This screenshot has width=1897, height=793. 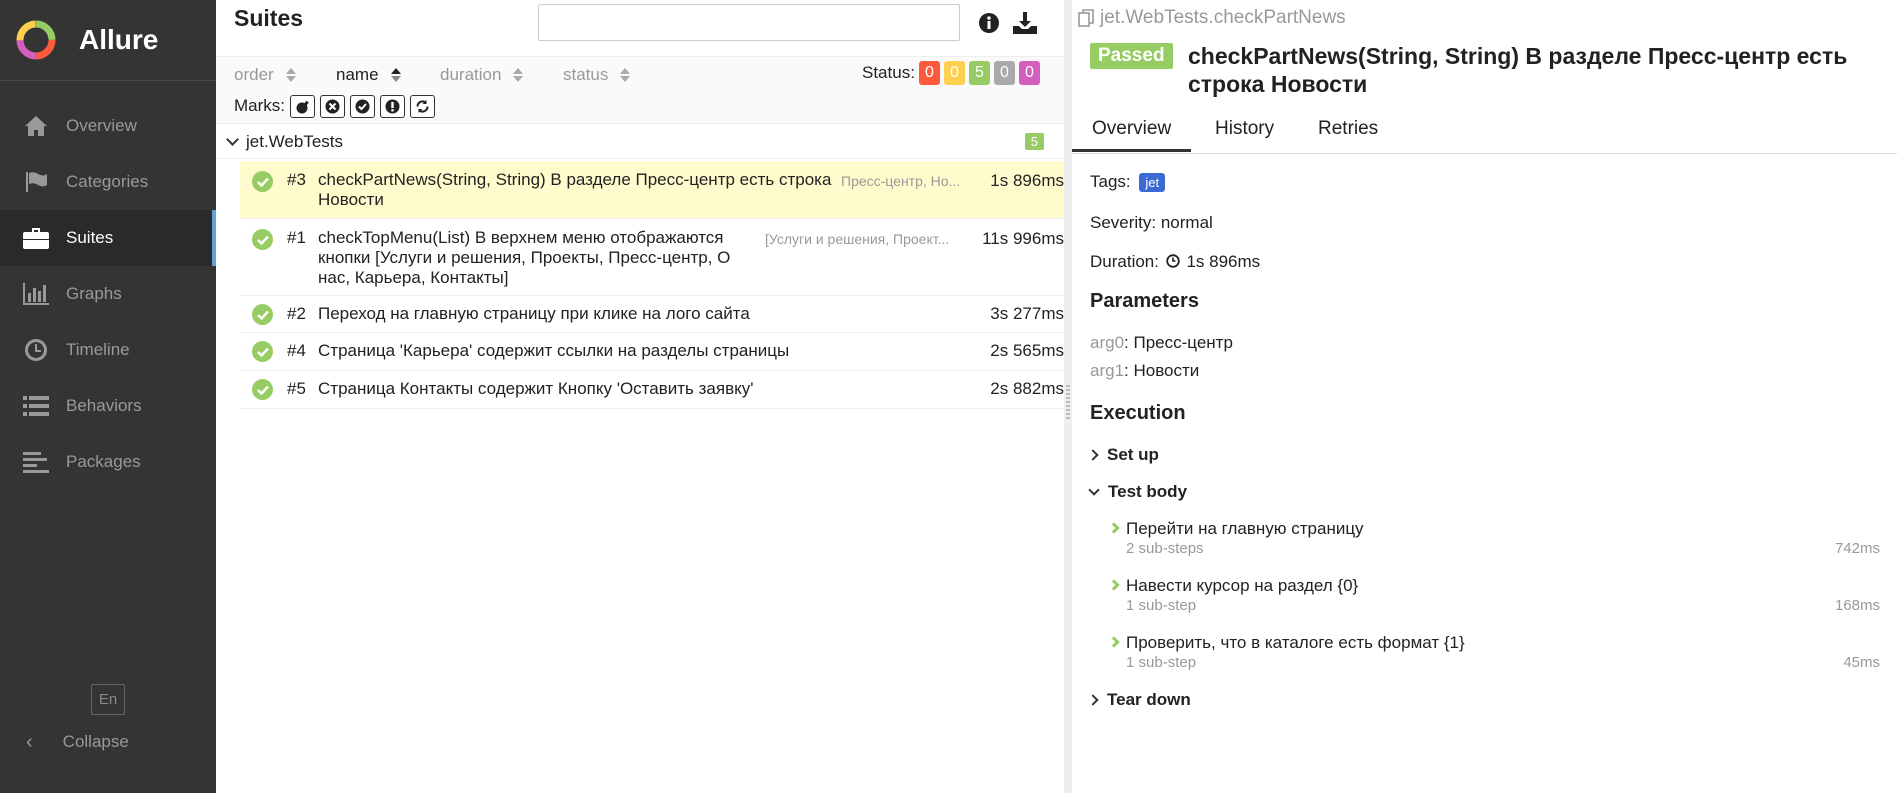 I want to click on suite-group-name: jet.WebTests, so click(x=295, y=141).